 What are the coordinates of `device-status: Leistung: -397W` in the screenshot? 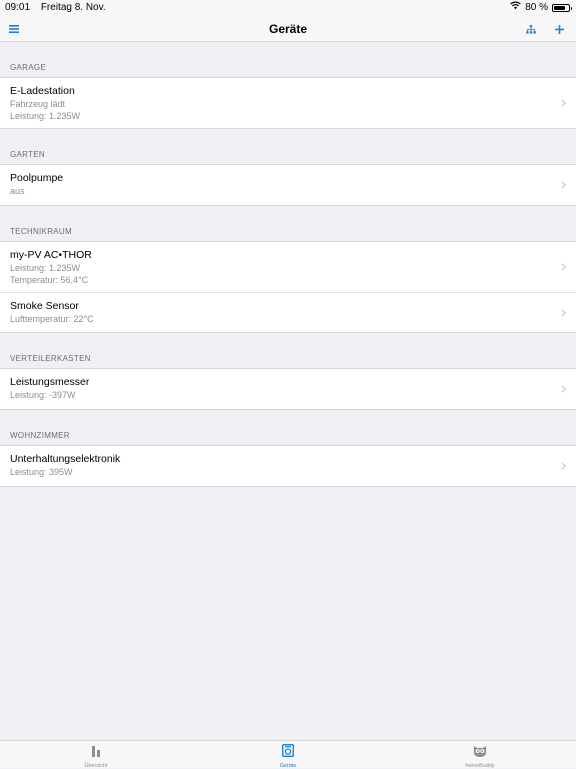 It's located at (278, 395).